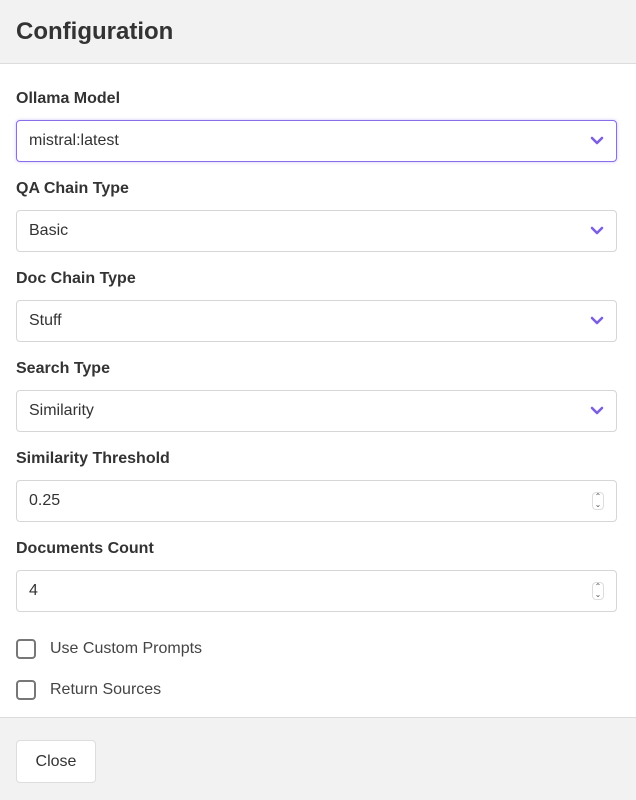  What do you see at coordinates (316, 141) in the screenshot?
I see `ollama-model-select: mistral:latest` at bounding box center [316, 141].